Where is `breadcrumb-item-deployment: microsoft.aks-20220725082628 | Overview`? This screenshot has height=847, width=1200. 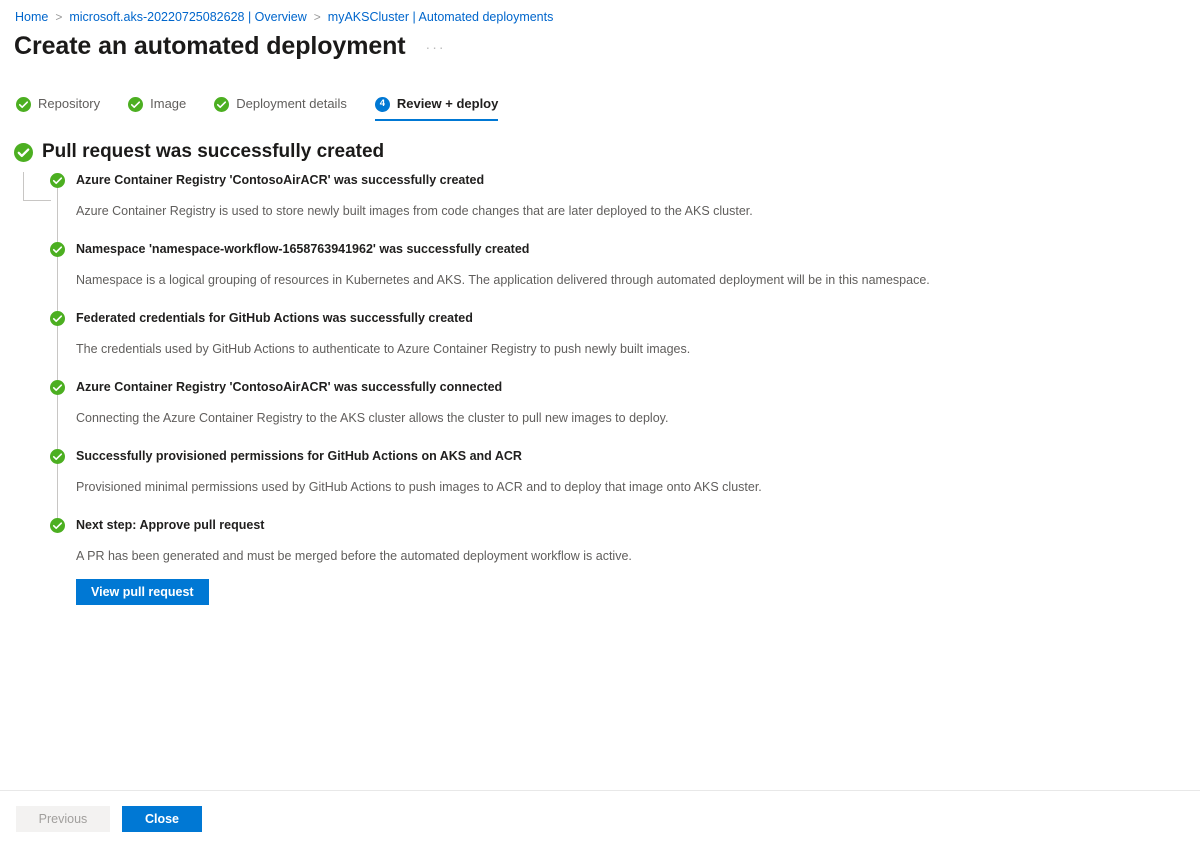
breadcrumb-item-deployment: microsoft.aks-20220725082628 | Overview is located at coordinates (187, 17).